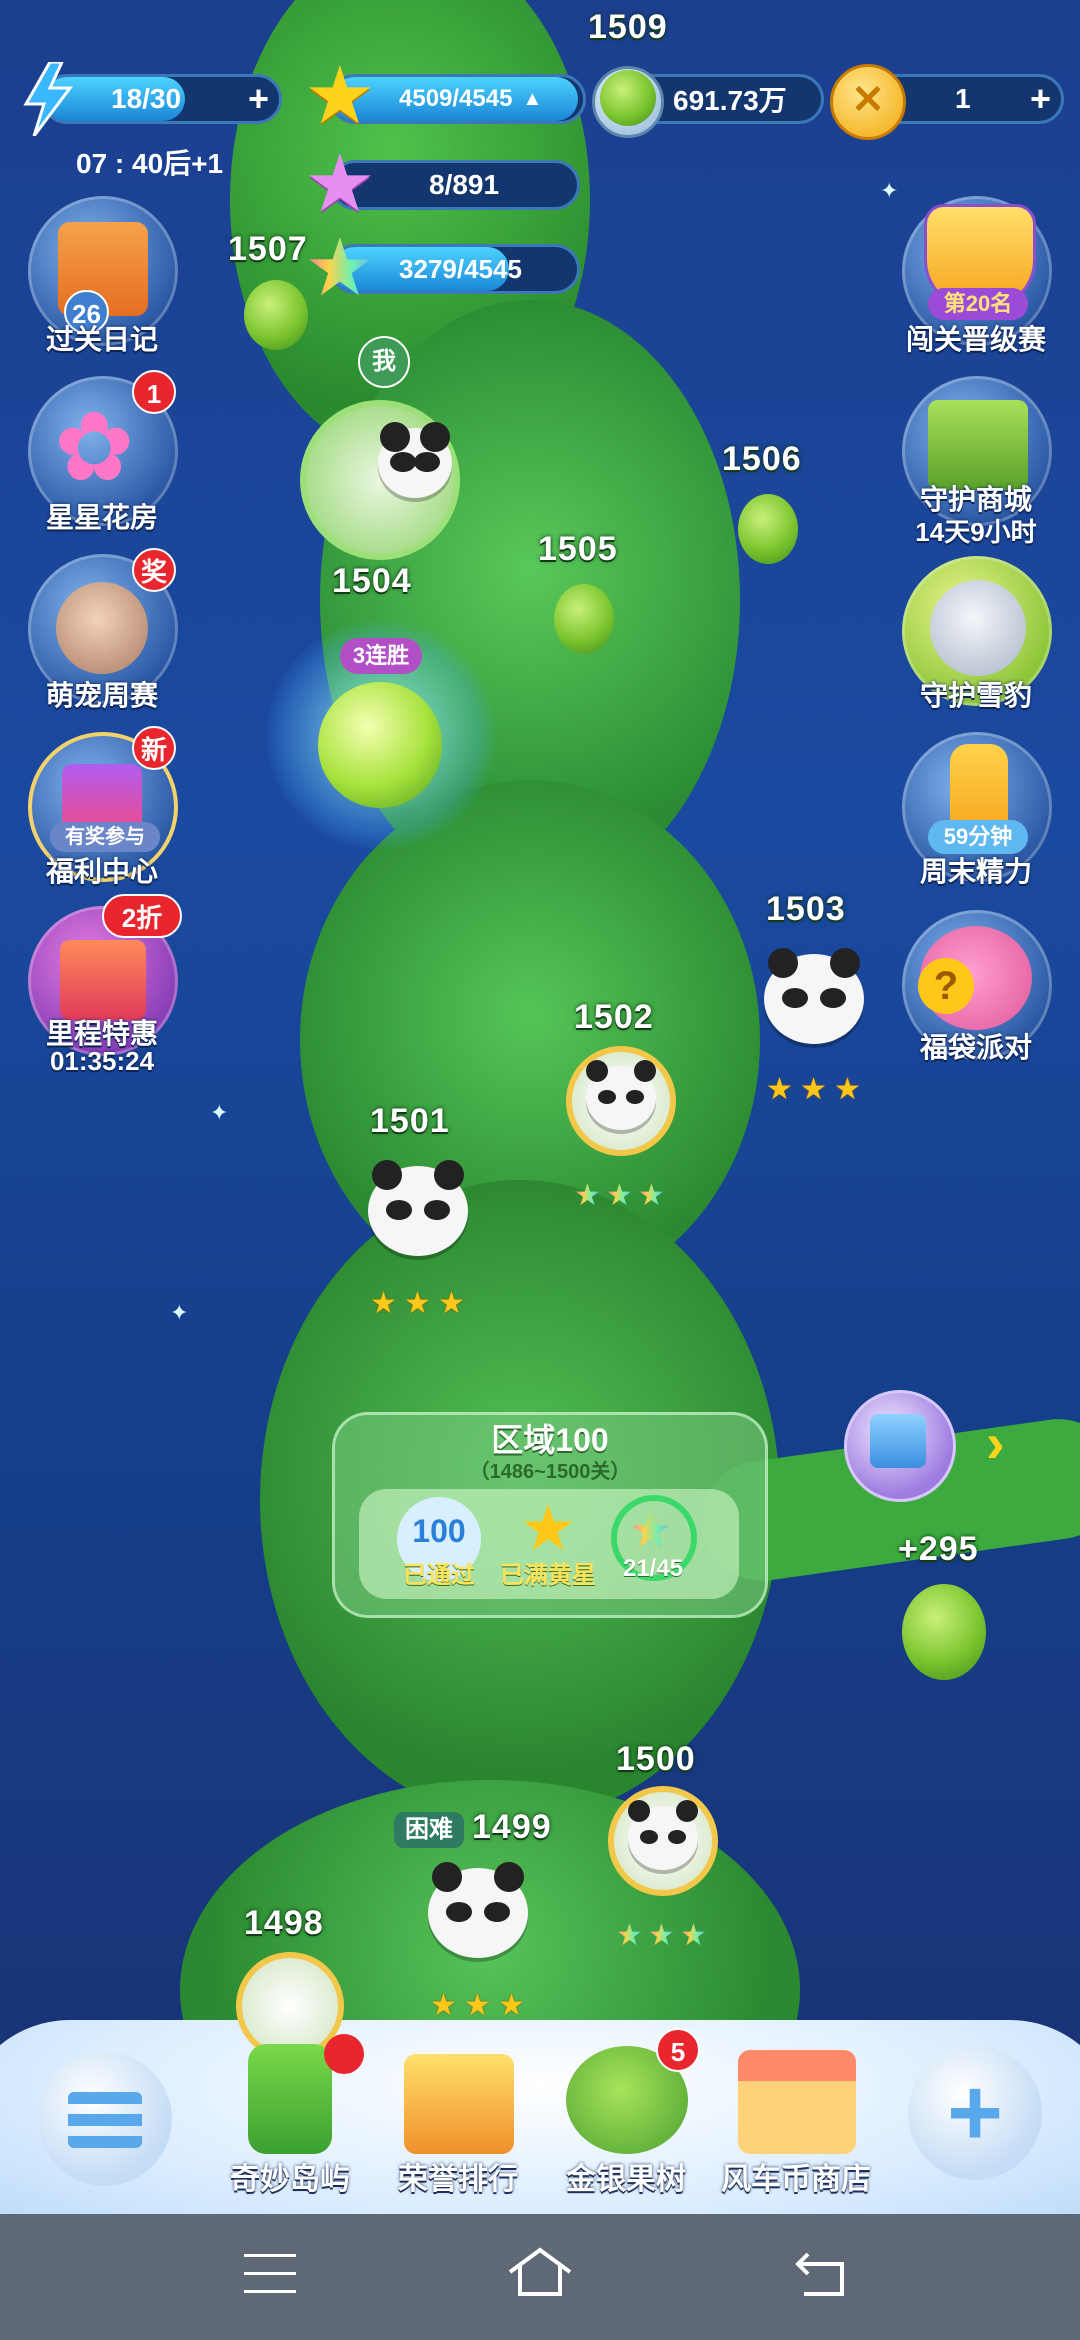  What do you see at coordinates (898, 1441) in the screenshot?
I see `gift-icon` at bounding box center [898, 1441].